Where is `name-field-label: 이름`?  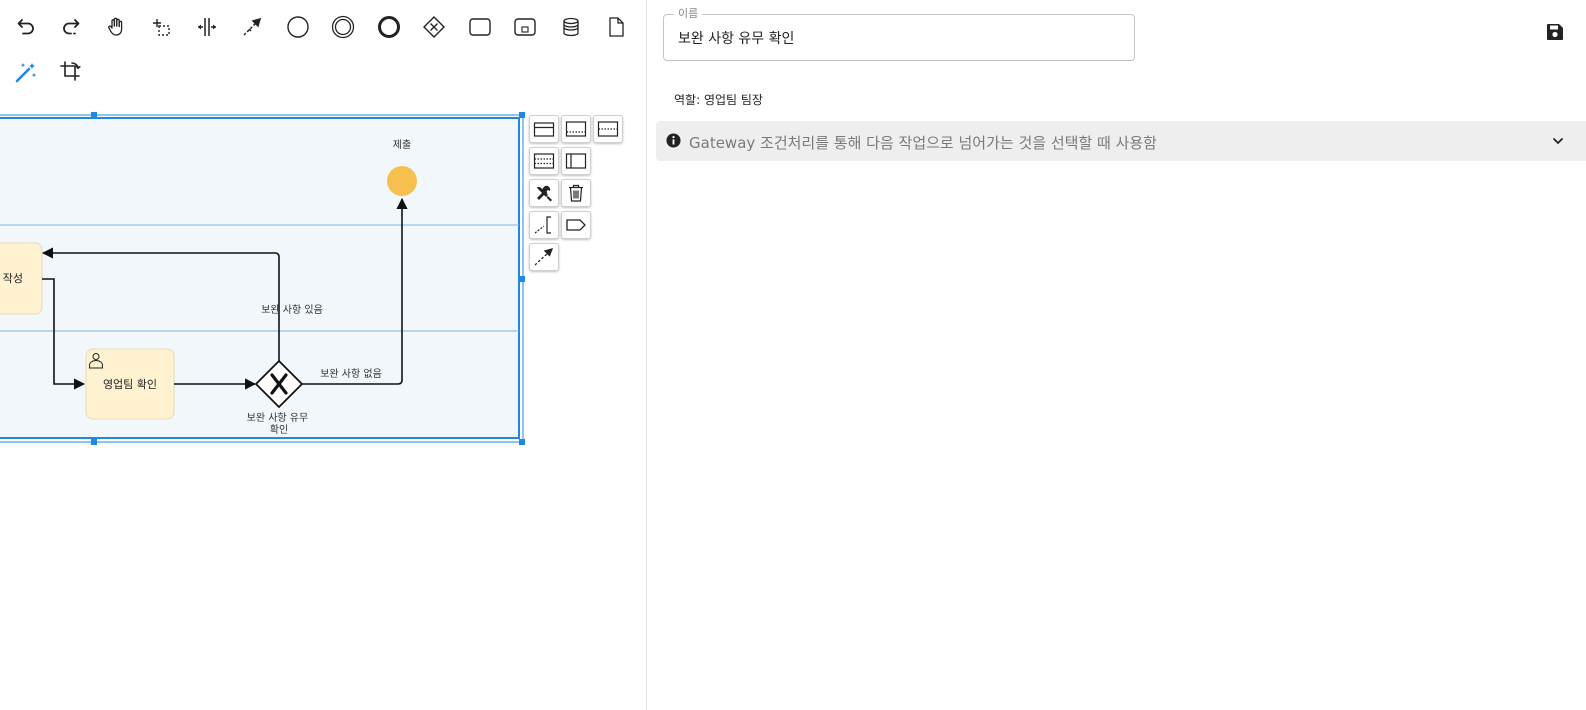 name-field-label: 이름 is located at coordinates (688, 14).